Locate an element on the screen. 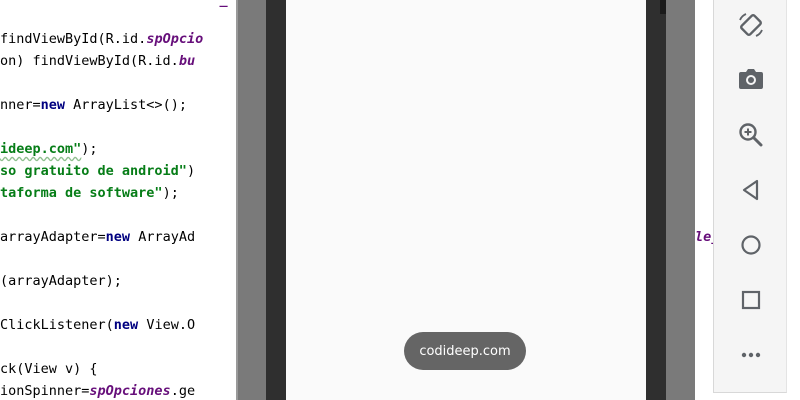 This screenshot has height=400, width=800. code-line: ionSpinner=spOpciones.ge is located at coordinates (97, 390).